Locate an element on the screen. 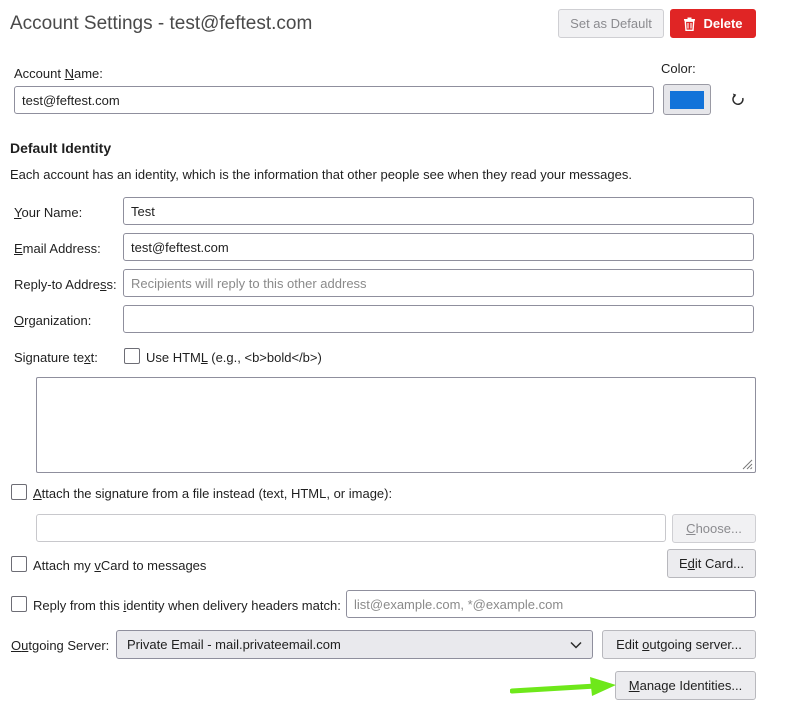  attach-vcard-checkbox is located at coordinates (19, 564).